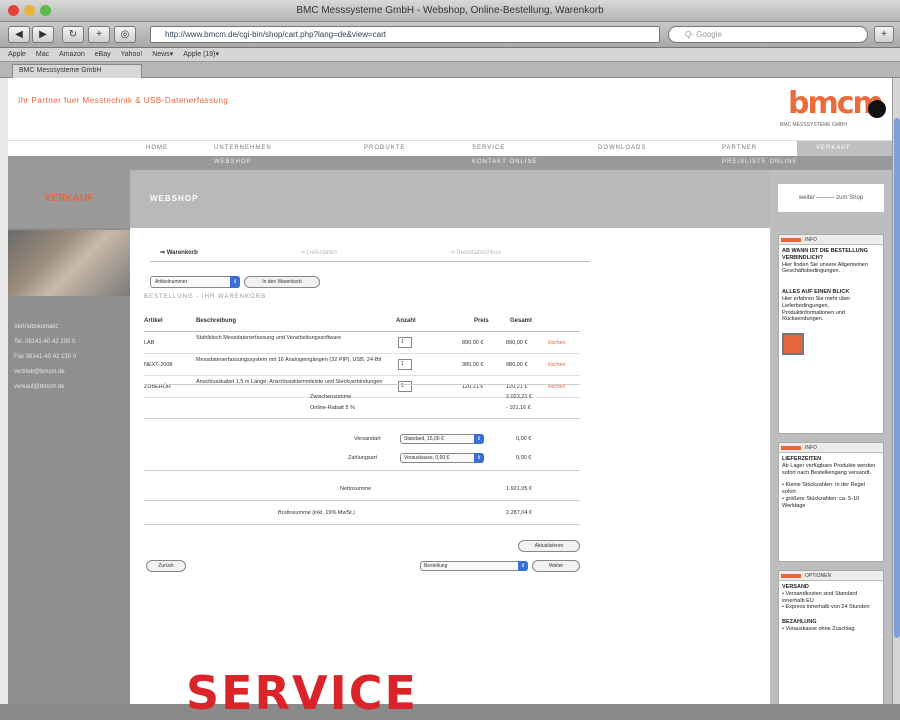 This screenshot has width=900, height=720. Describe the element at coordinates (132, 54) in the screenshot. I see `bookmark-item: Yahoo!` at that location.